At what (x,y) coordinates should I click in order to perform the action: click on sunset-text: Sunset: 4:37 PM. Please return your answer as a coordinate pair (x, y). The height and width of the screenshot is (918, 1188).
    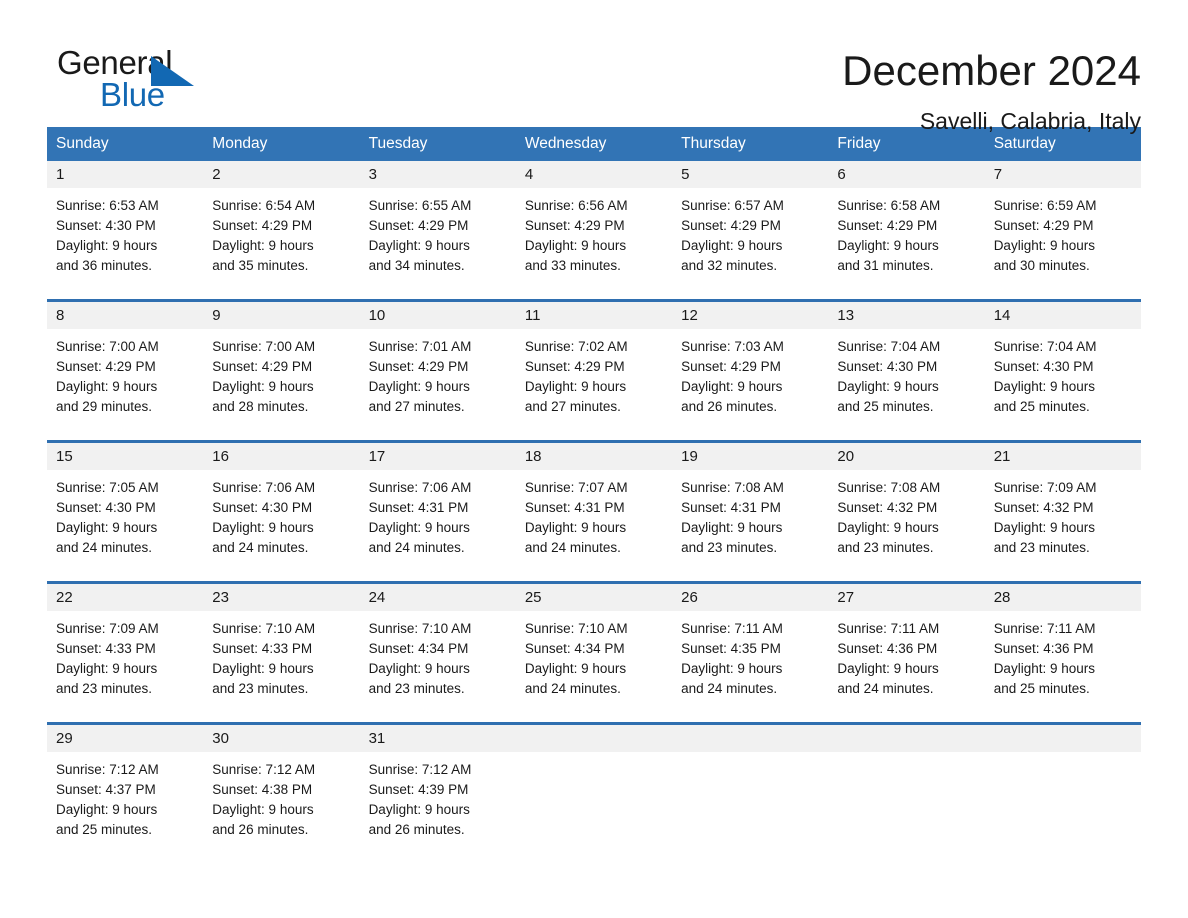
    Looking at the image, I should click on (106, 789).